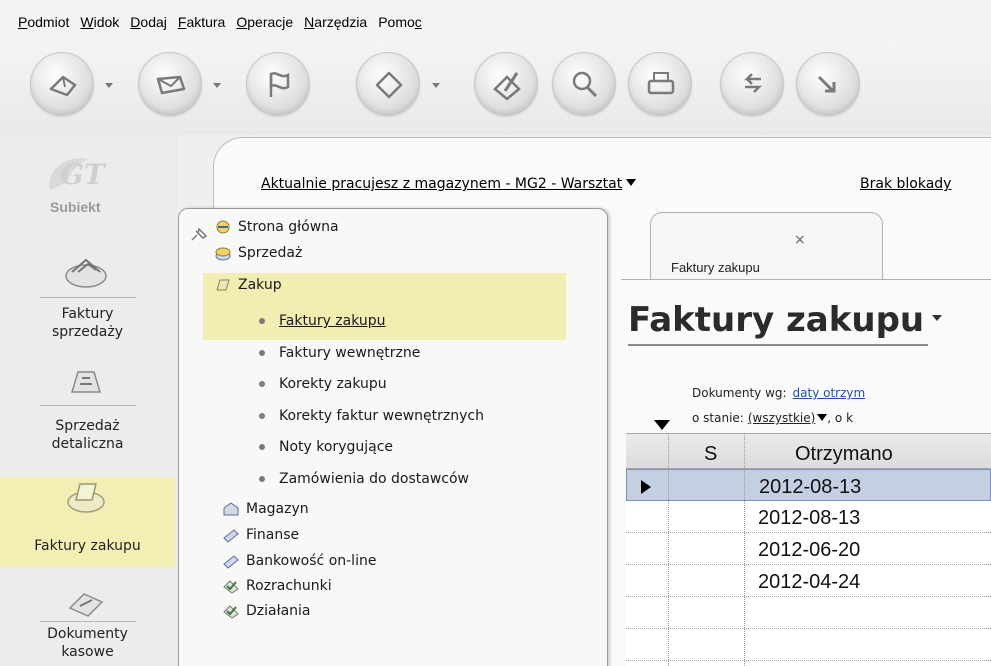 The height and width of the screenshot is (666, 991). I want to click on tree-node-finanse: Finanse, so click(260, 535).